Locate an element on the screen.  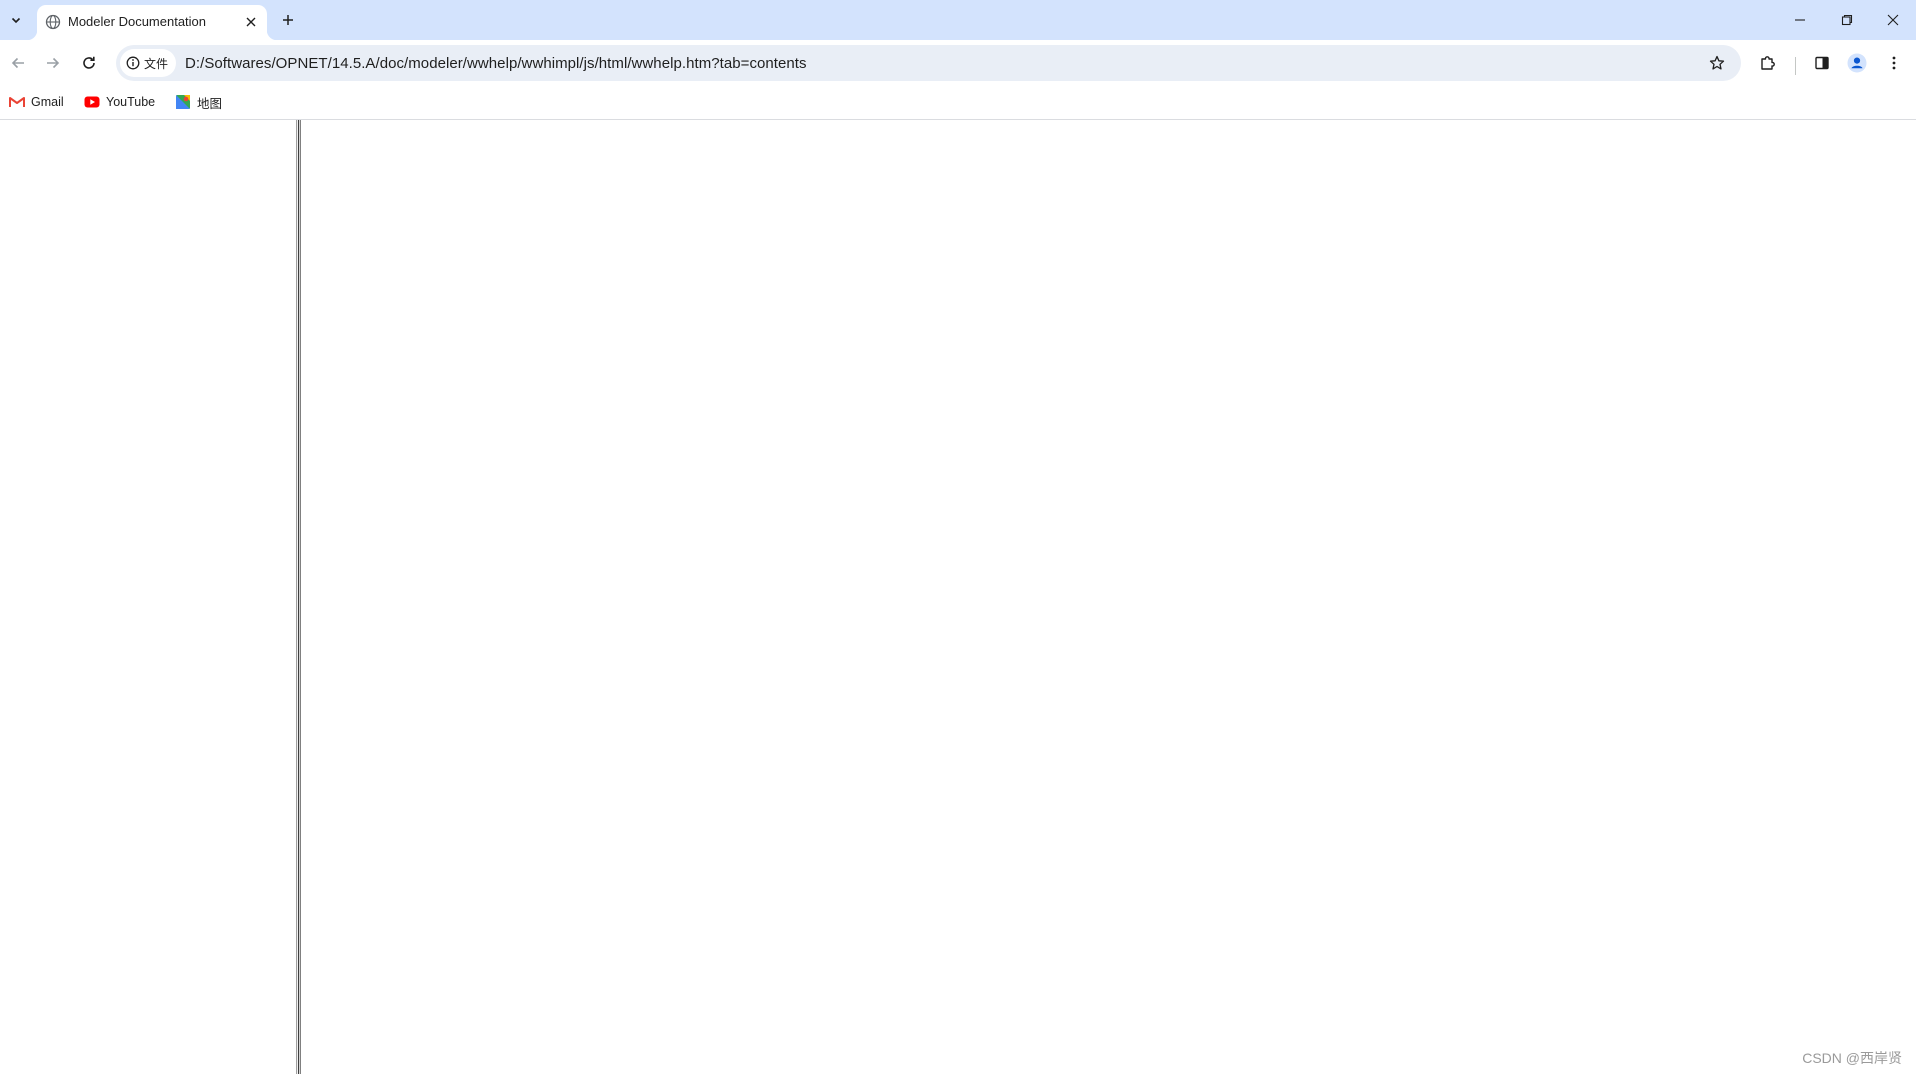
plus-icon is located at coordinates (288, 20).